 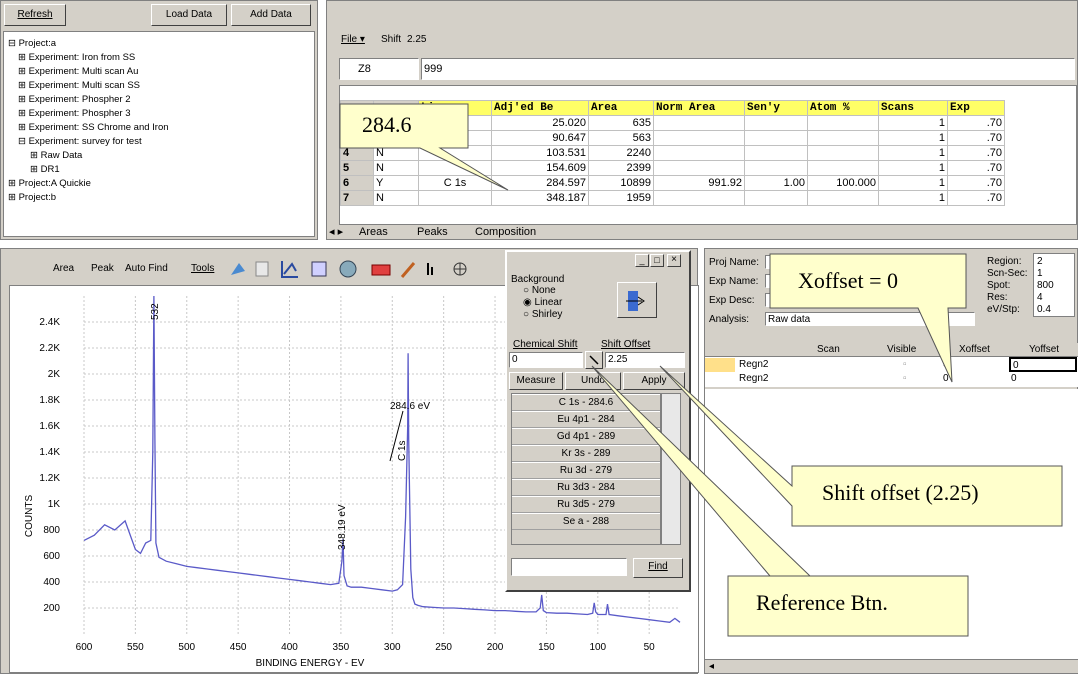 What do you see at coordinates (776, 108) in the screenshot?
I see `col-header-sensitivity: Sen'y` at bounding box center [776, 108].